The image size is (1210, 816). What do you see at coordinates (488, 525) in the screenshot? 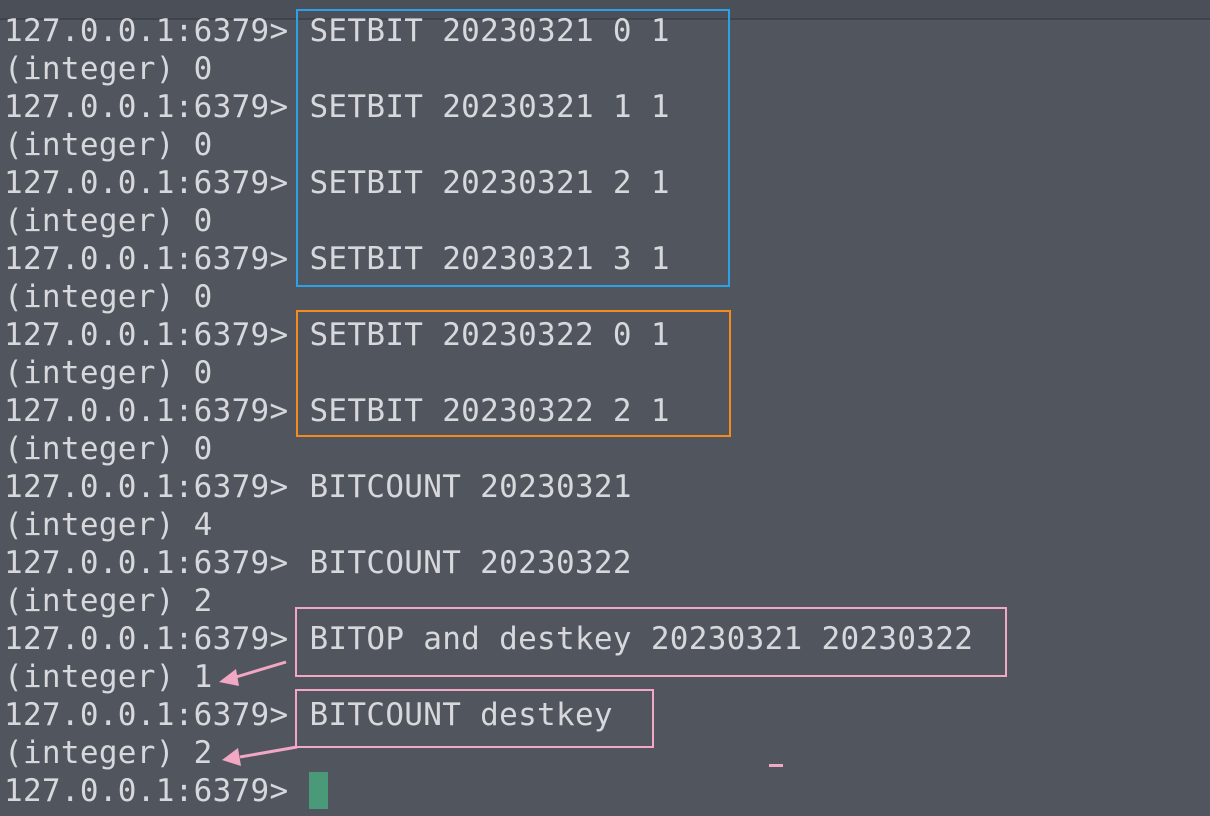
I see `terminal-line: (integer) 4` at bounding box center [488, 525].